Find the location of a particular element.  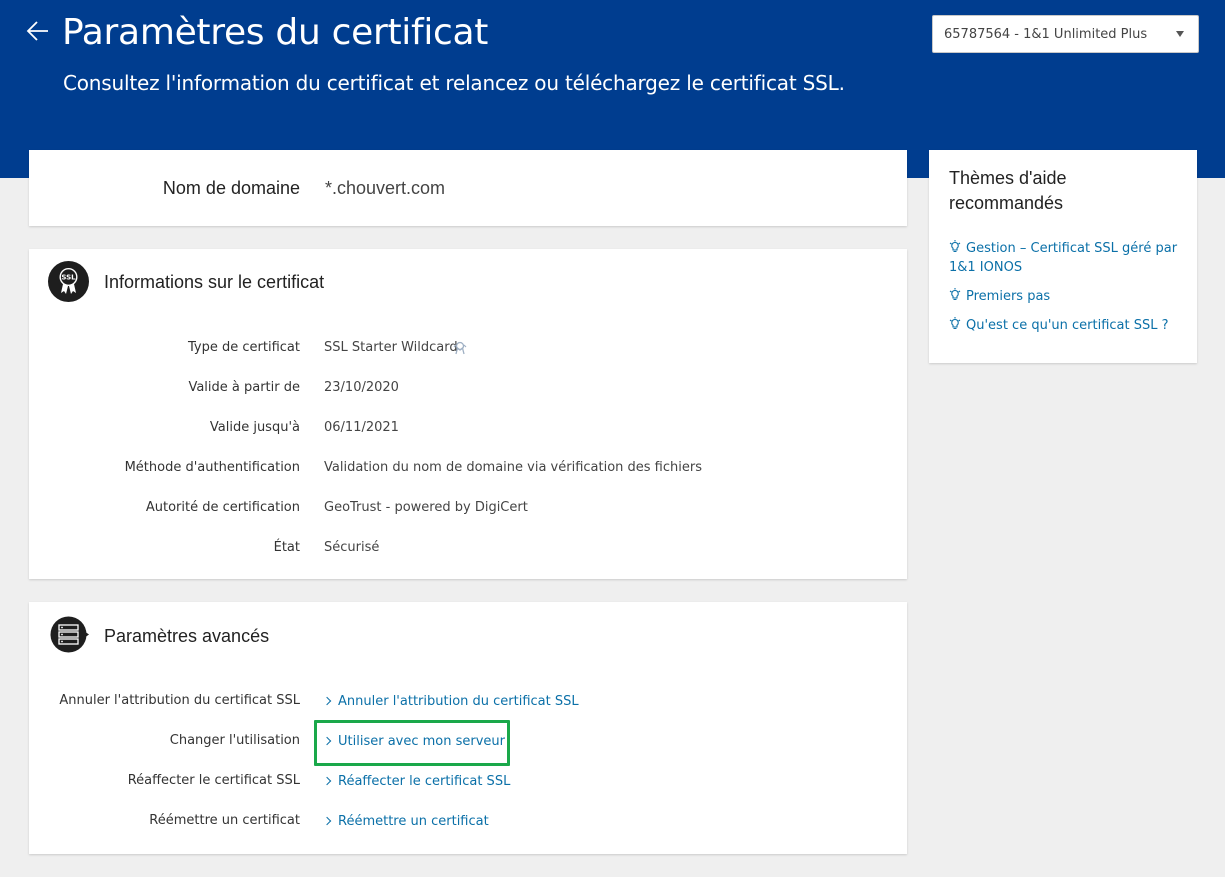

server-icon is located at coordinates (69, 634).